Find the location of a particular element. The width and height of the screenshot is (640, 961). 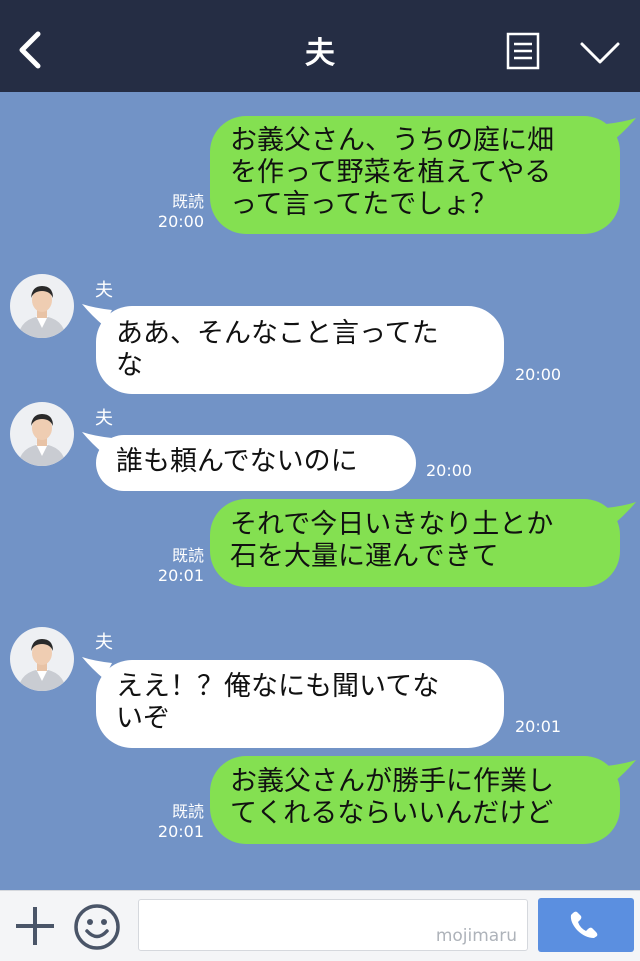

message-input: mojimaru is located at coordinates (333, 925).